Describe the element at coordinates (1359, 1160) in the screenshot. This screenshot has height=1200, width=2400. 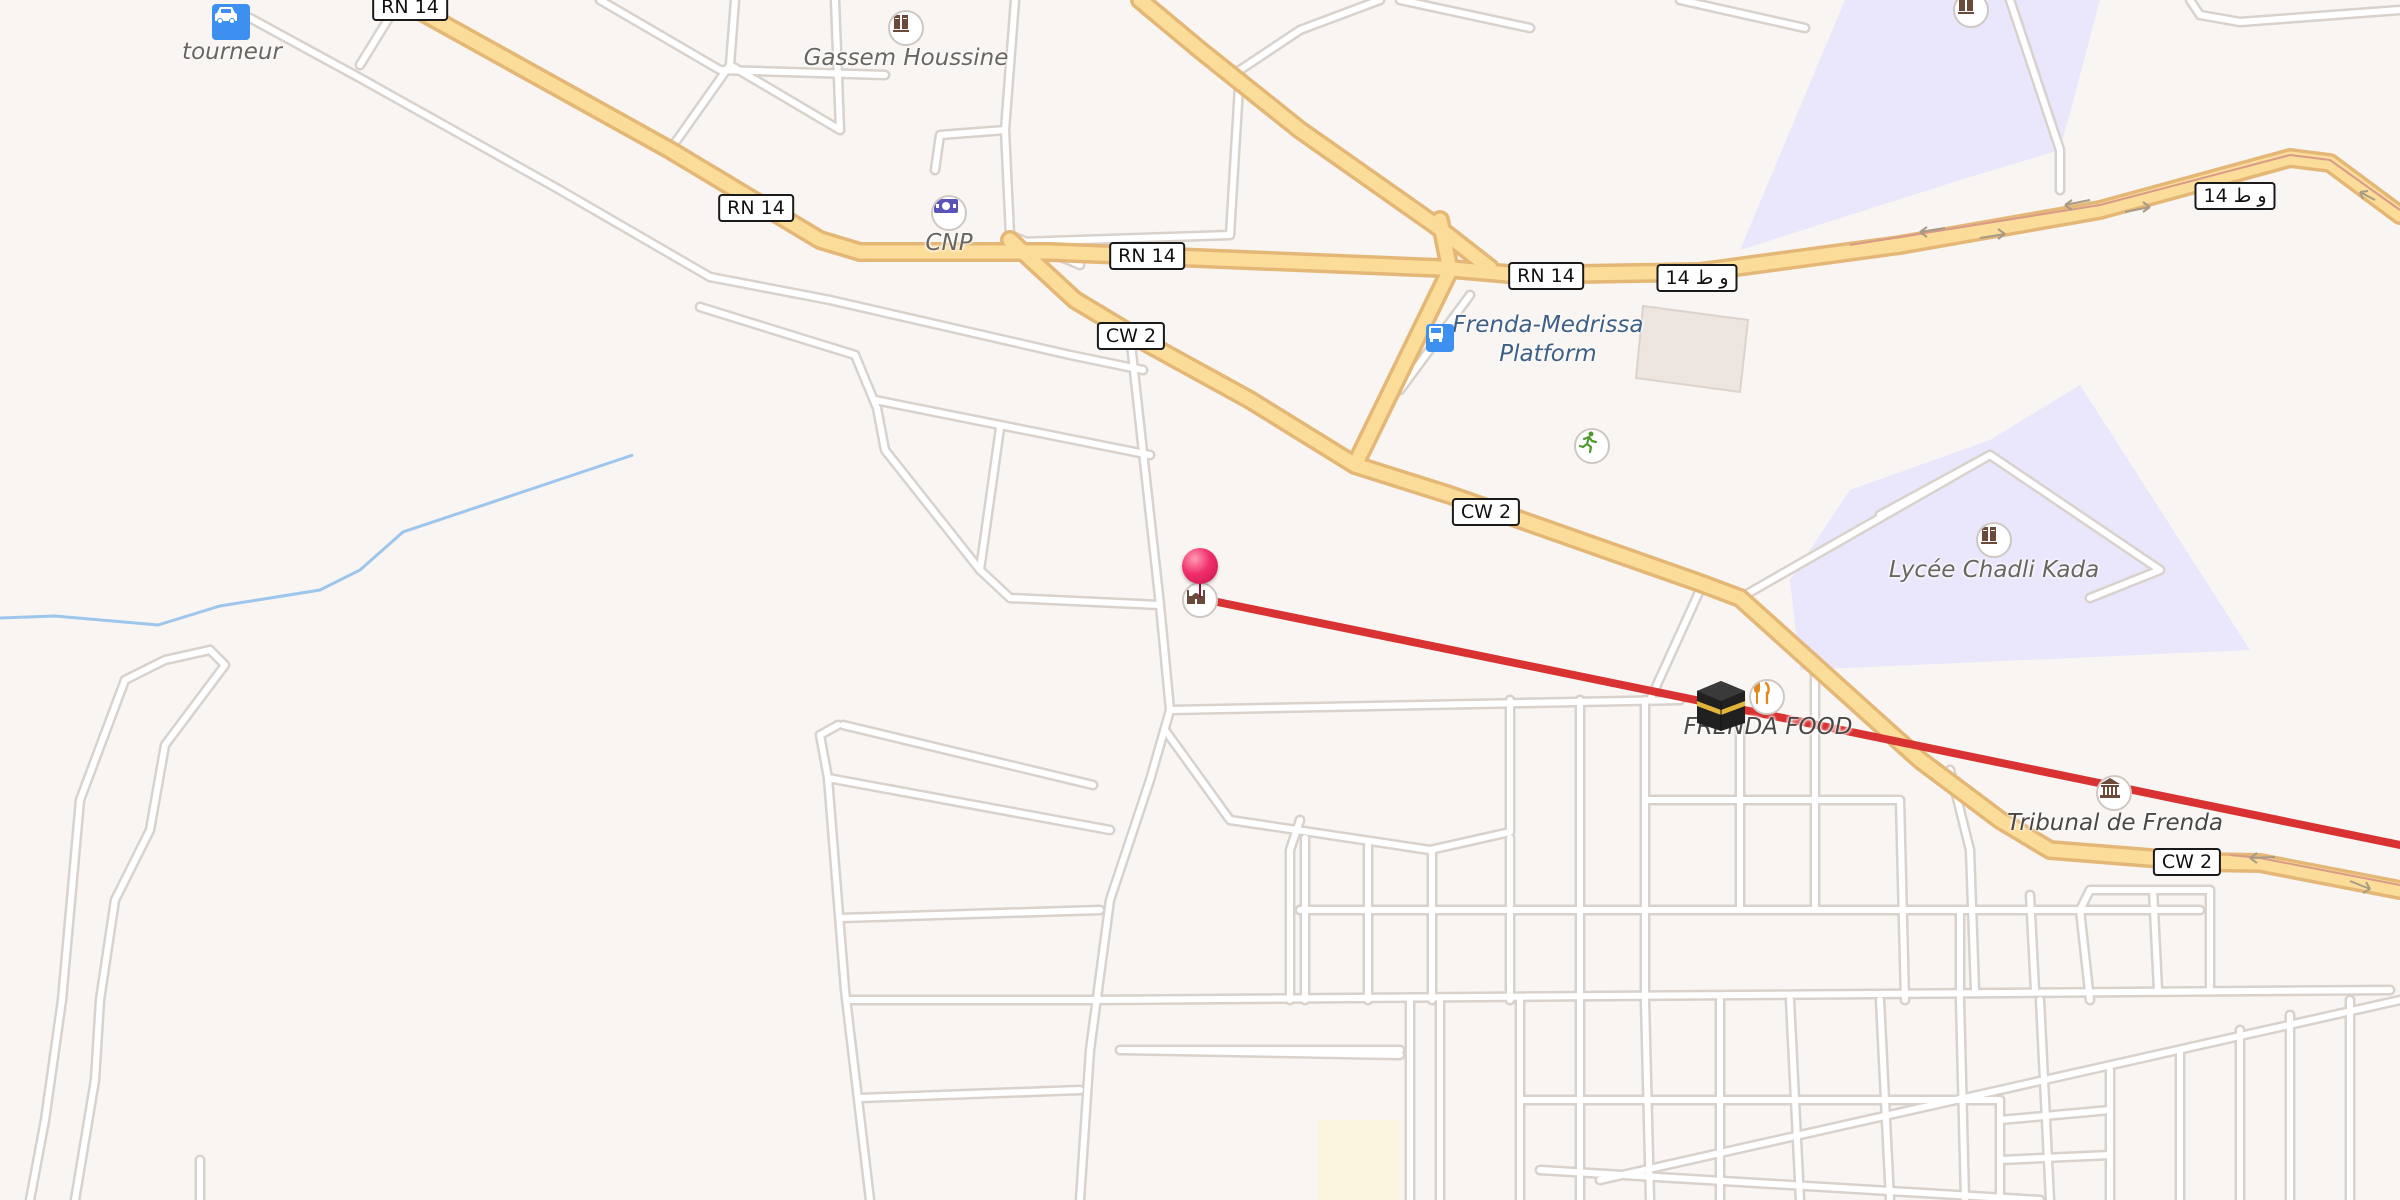
I see `yellow-lot` at that location.